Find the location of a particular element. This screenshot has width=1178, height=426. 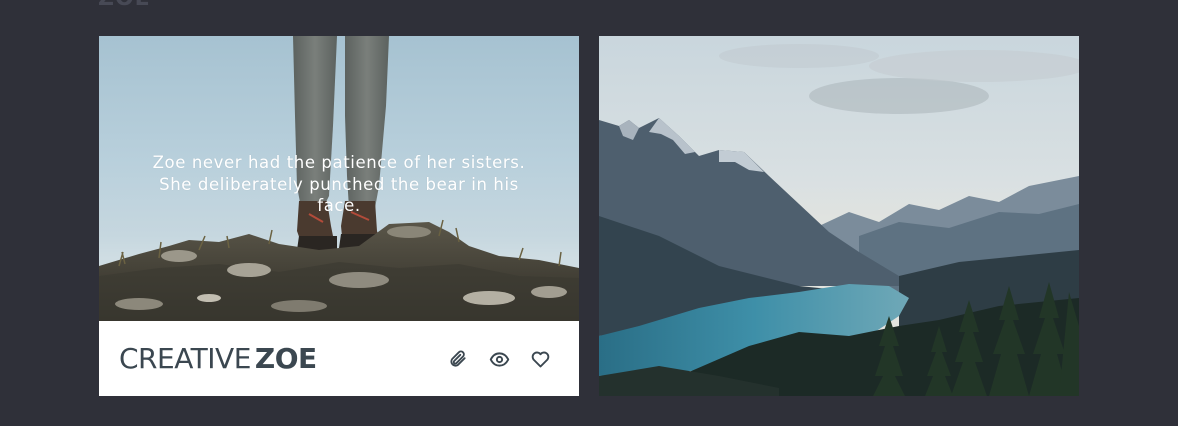

view-button is located at coordinates (499, 359).